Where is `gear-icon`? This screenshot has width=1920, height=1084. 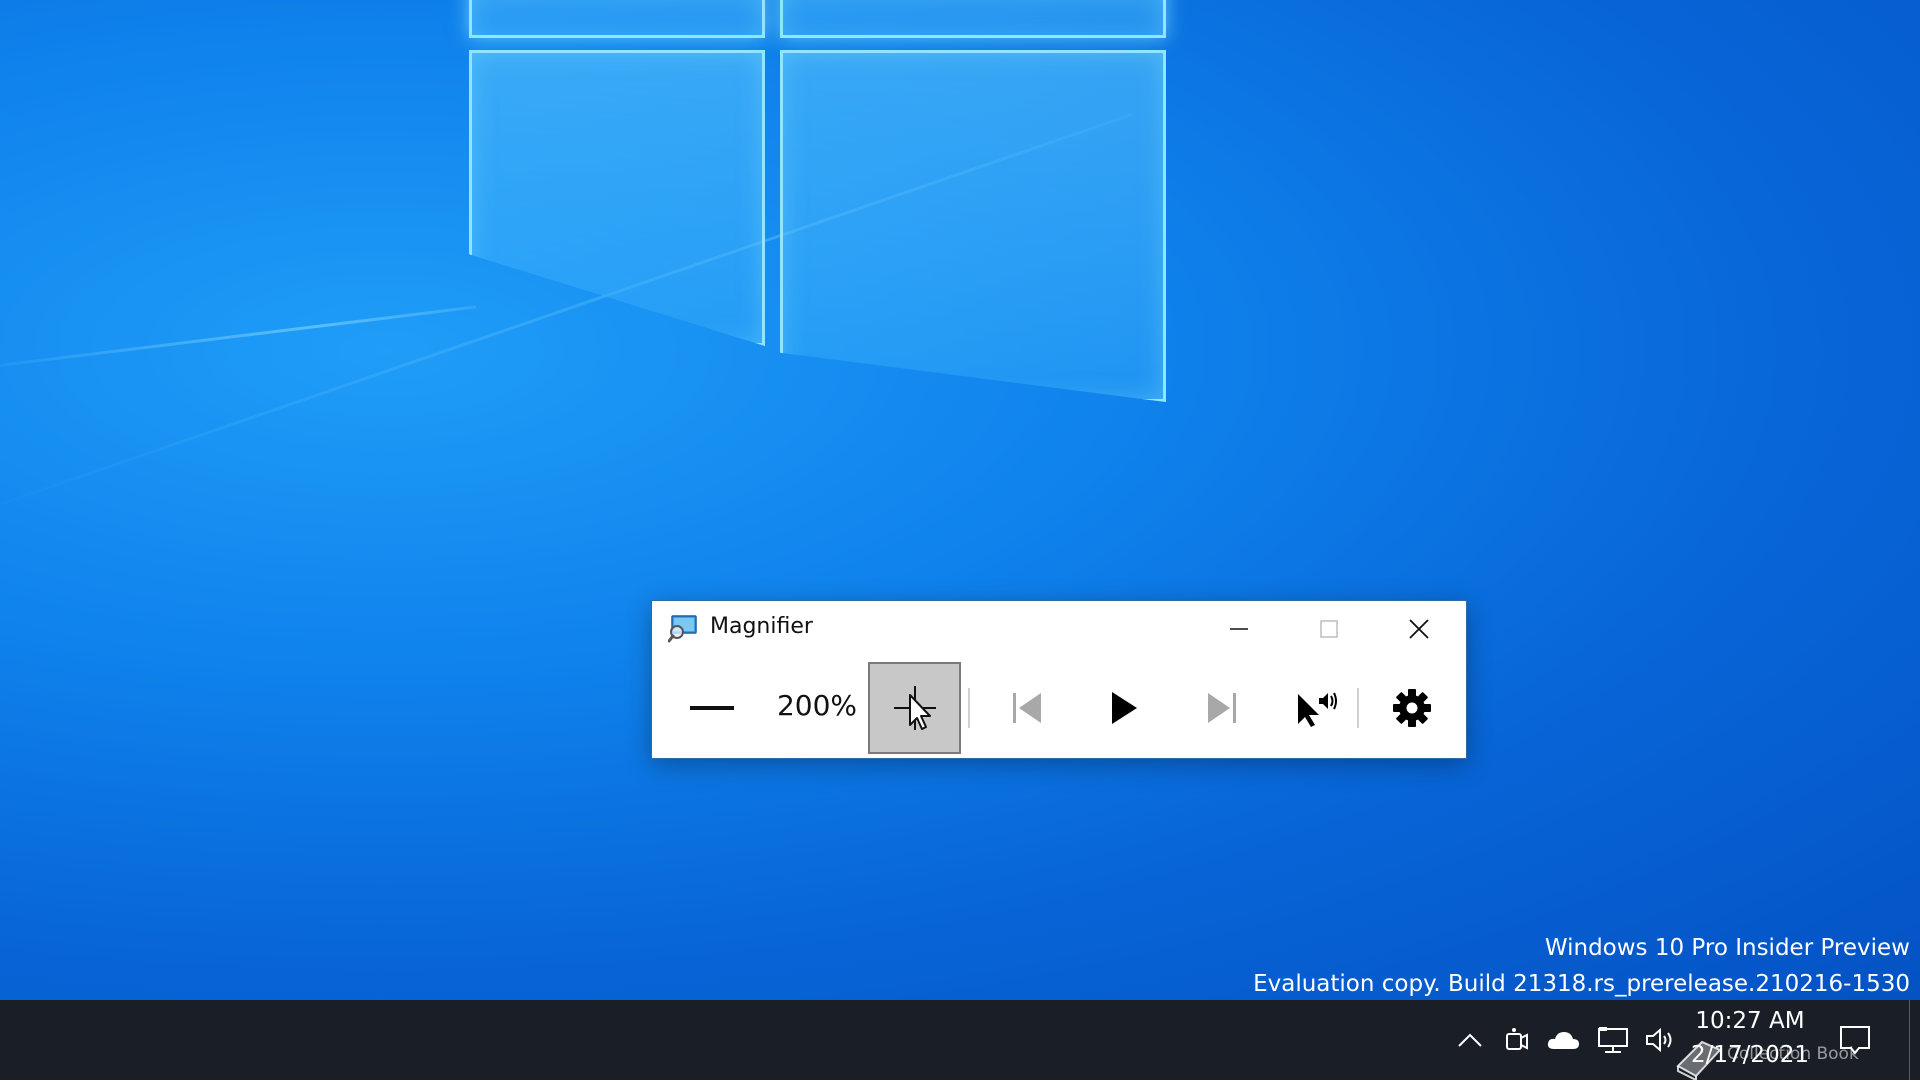
gear-icon is located at coordinates (1412, 708).